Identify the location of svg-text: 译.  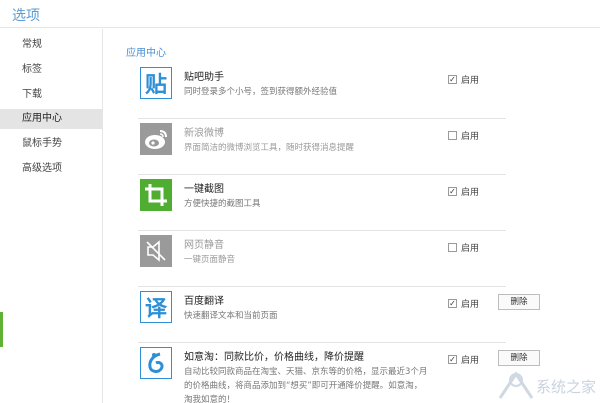
(156, 309).